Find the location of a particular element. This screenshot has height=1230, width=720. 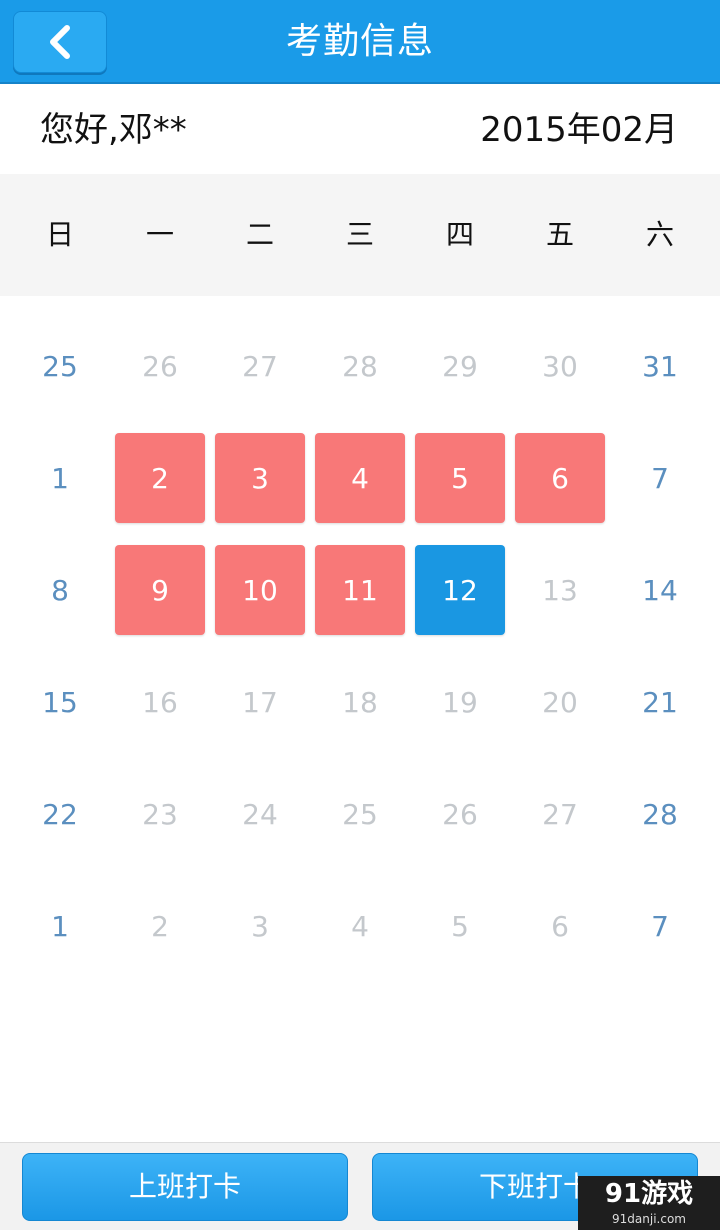

calendar-day-other: 26 is located at coordinates (160, 366).